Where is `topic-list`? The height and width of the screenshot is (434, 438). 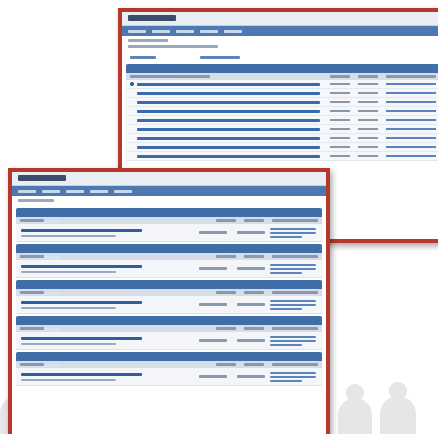 topic-list is located at coordinates (280, 120).